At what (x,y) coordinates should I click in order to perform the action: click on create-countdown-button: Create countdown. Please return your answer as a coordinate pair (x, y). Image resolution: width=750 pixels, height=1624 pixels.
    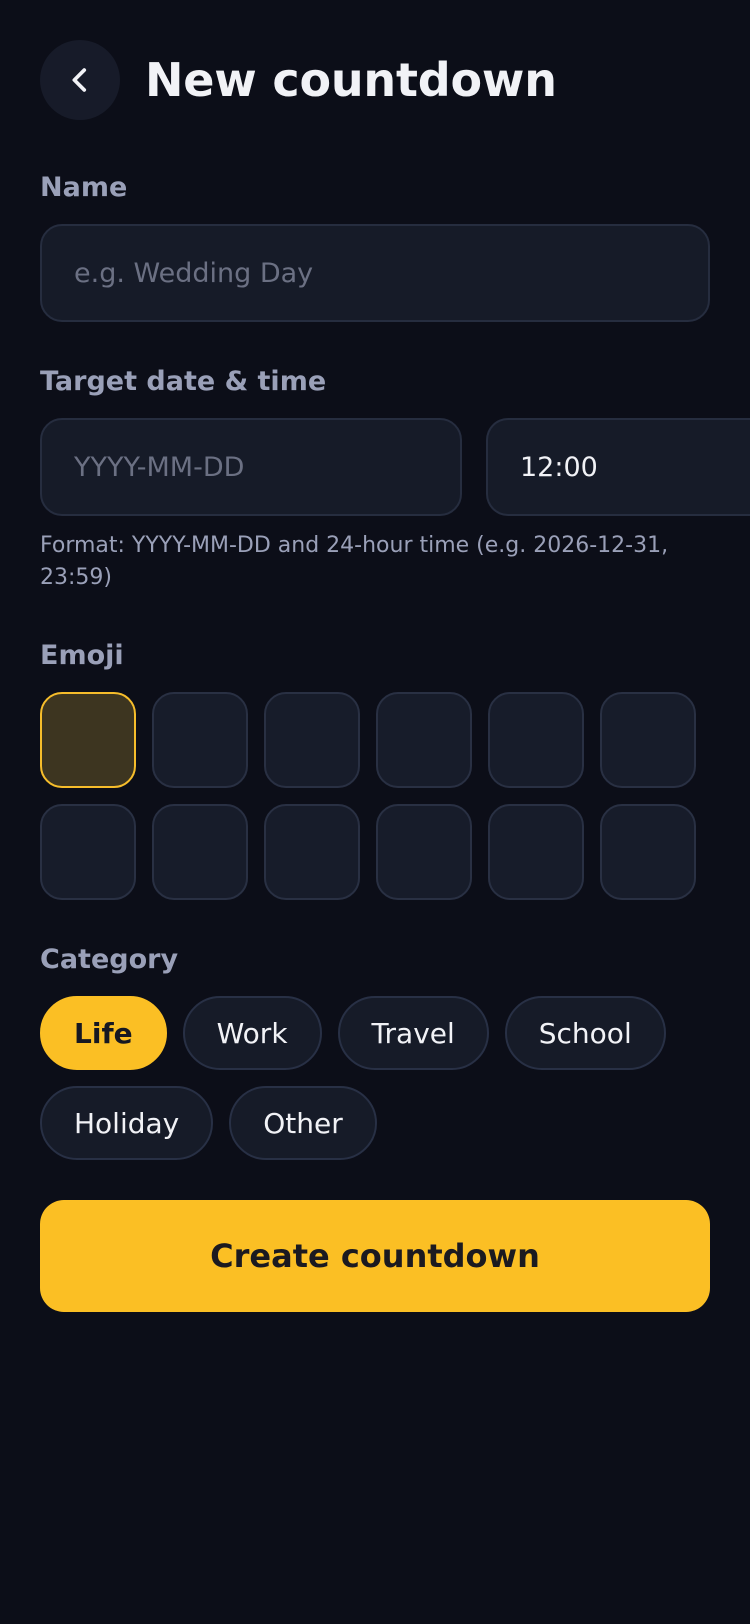
    Looking at the image, I should click on (375, 1256).